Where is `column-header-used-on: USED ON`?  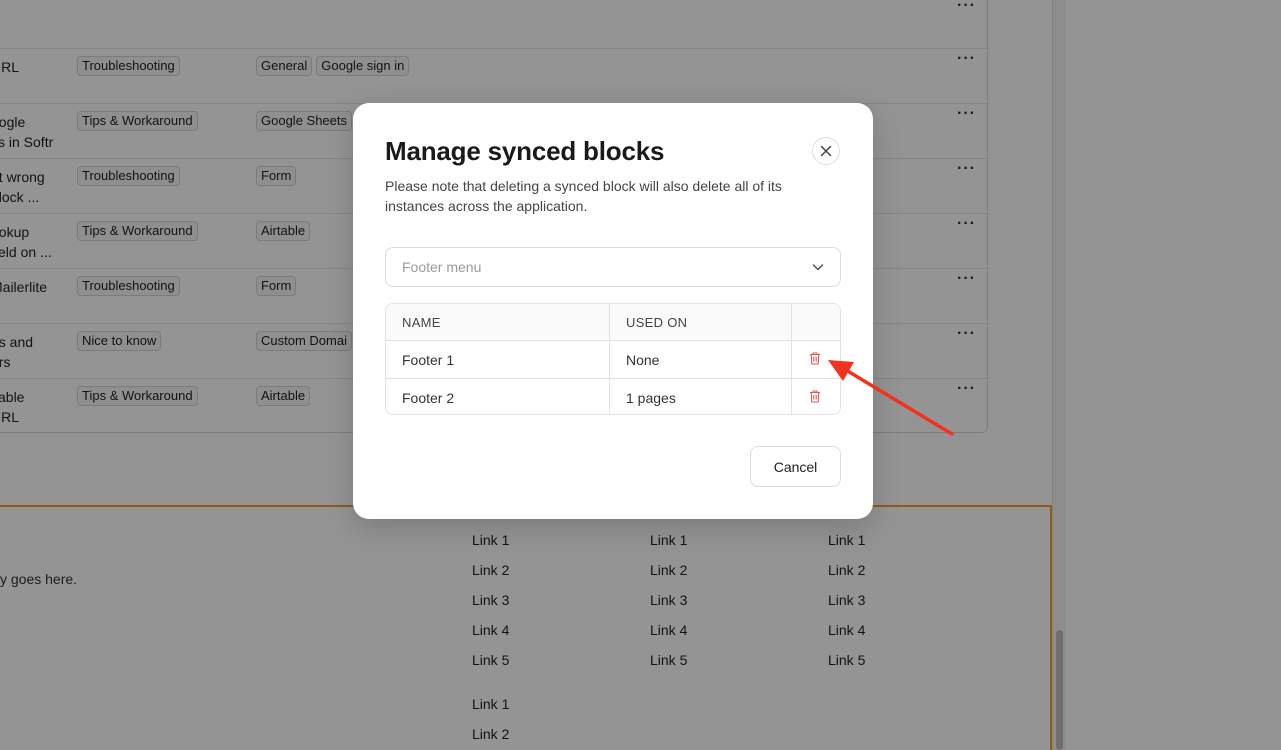 column-header-used-on: USED ON is located at coordinates (657, 322).